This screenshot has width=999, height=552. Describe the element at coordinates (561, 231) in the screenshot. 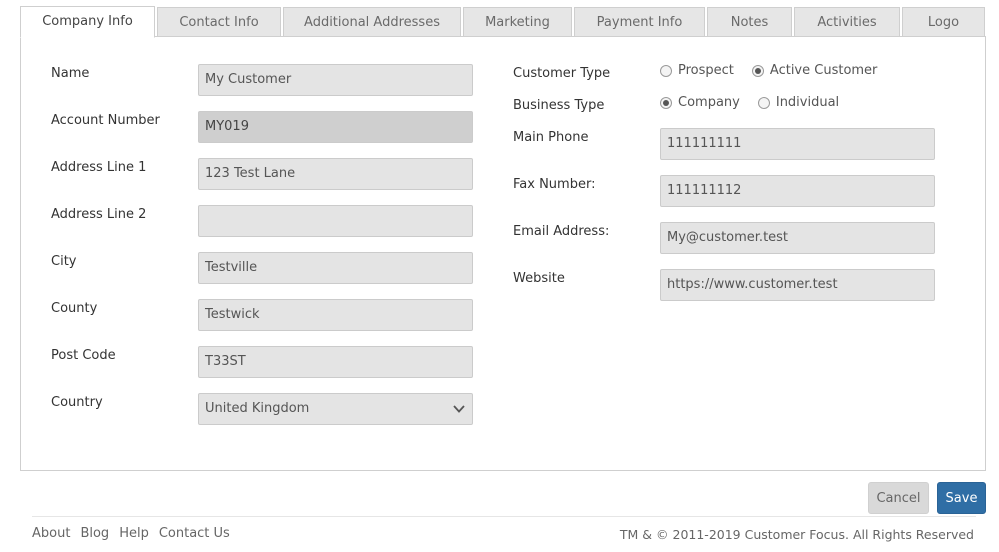

I see `email-address-label: Email Address:` at that location.